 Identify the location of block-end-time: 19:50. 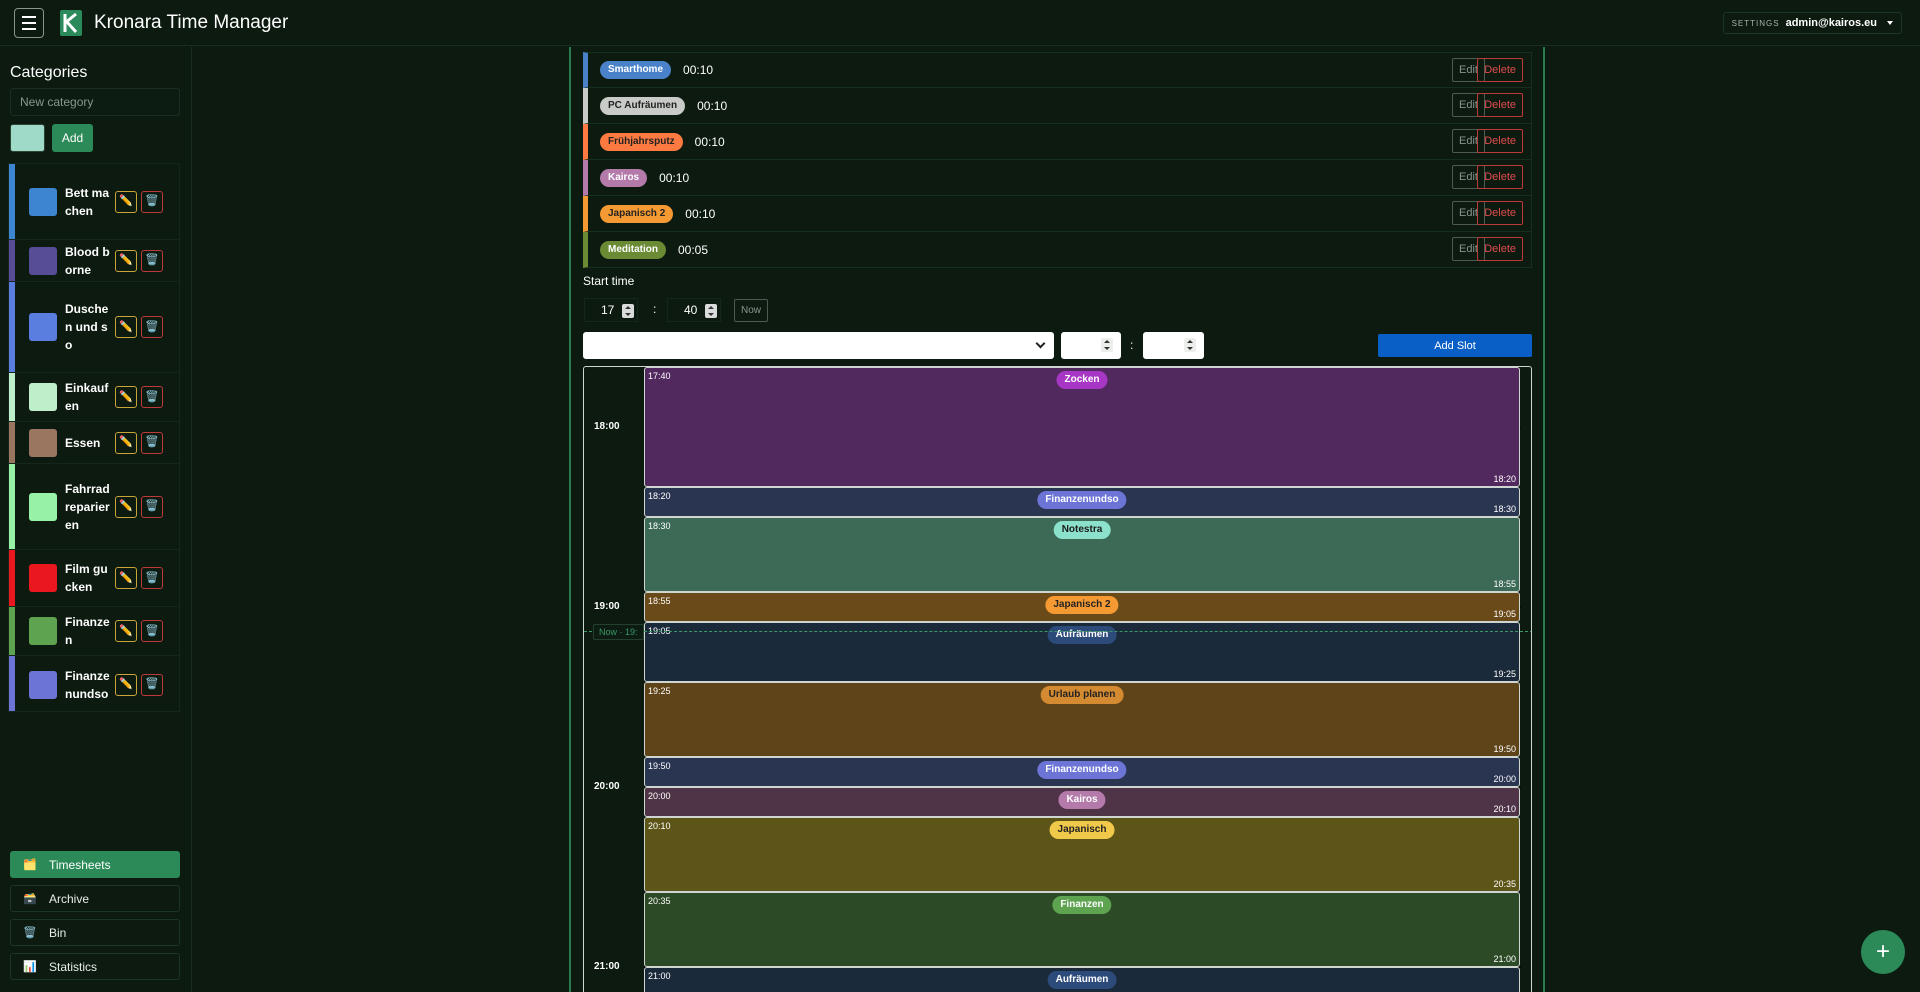
(1504, 749).